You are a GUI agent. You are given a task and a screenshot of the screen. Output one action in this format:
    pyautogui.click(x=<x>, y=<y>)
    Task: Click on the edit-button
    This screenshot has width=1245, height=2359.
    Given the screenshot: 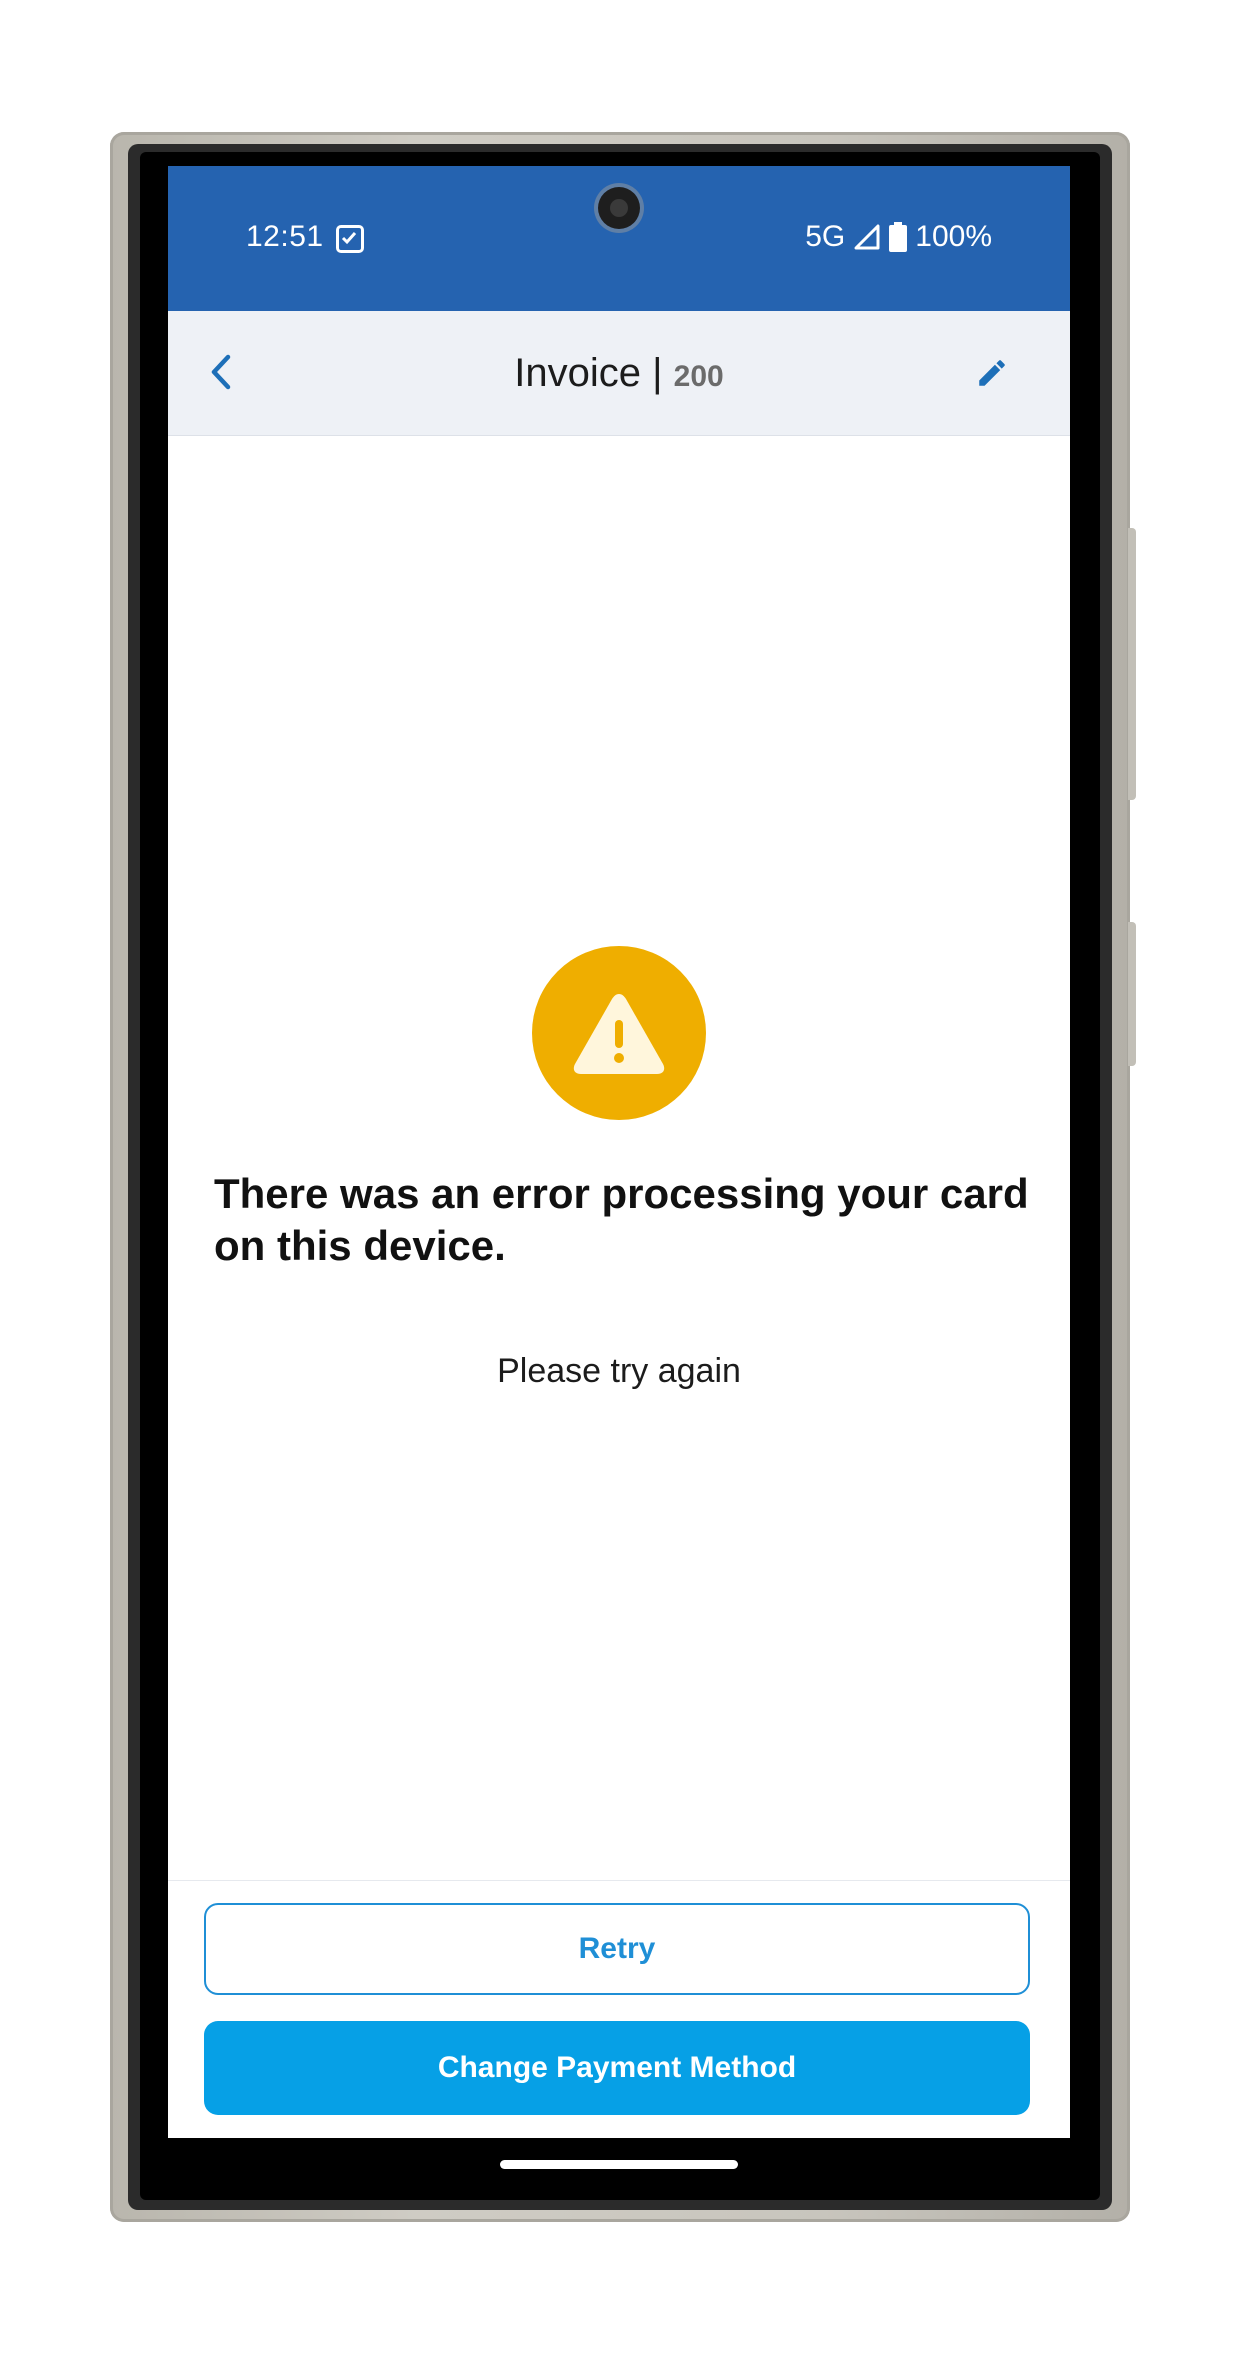 What is the action you would take?
    pyautogui.click(x=992, y=373)
    